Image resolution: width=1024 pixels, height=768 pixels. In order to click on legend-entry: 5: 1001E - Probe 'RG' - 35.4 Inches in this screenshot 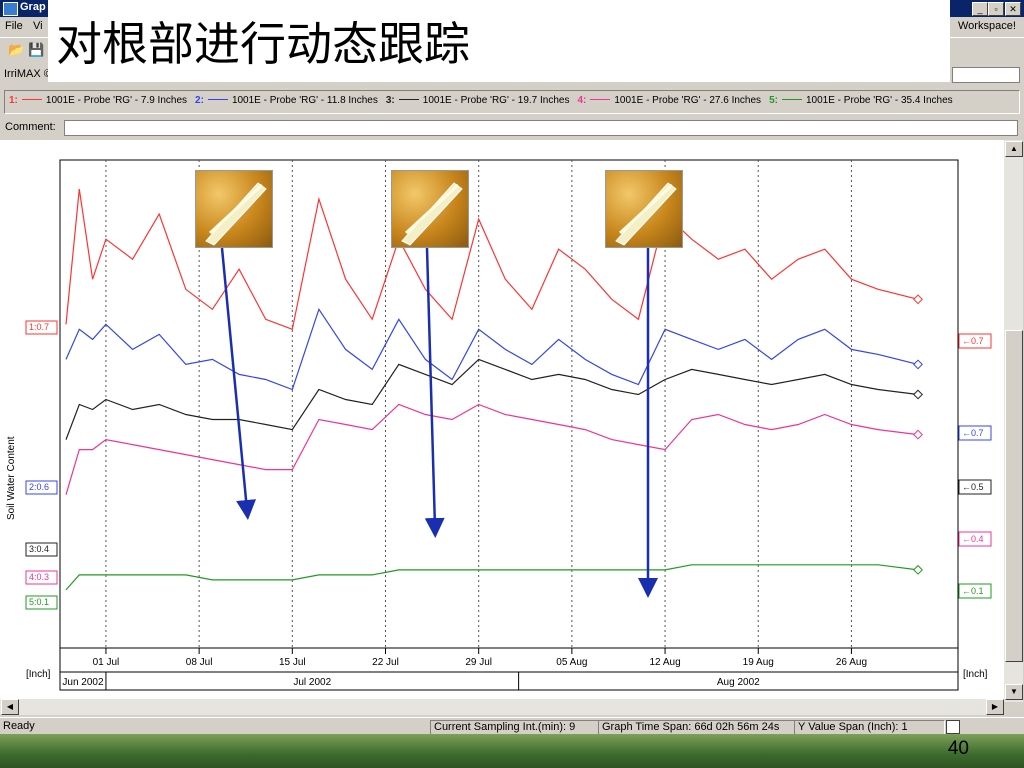, I will do `click(861, 100)`.